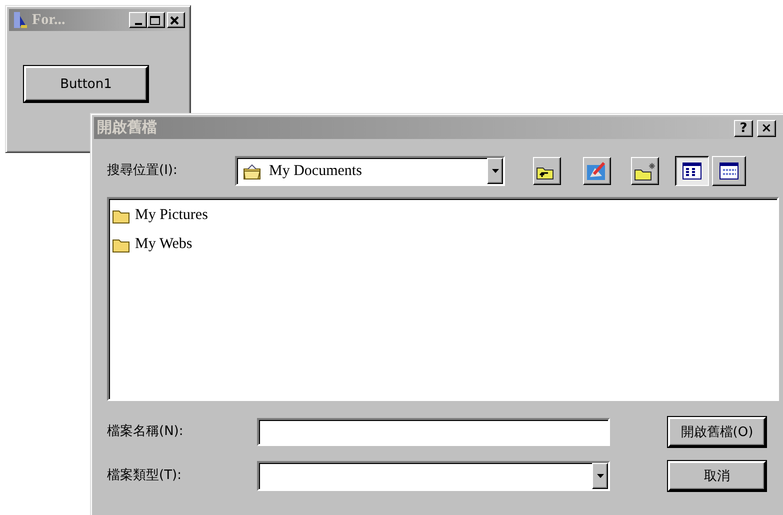 This screenshot has height=515, width=783. I want to click on list-view-icon, so click(692, 171).